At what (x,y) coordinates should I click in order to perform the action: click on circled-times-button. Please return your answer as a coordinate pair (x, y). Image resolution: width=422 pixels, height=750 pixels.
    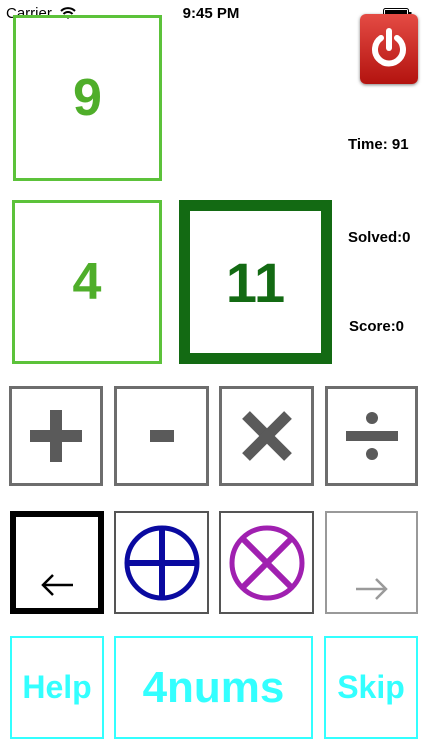
    Looking at the image, I should click on (266, 562).